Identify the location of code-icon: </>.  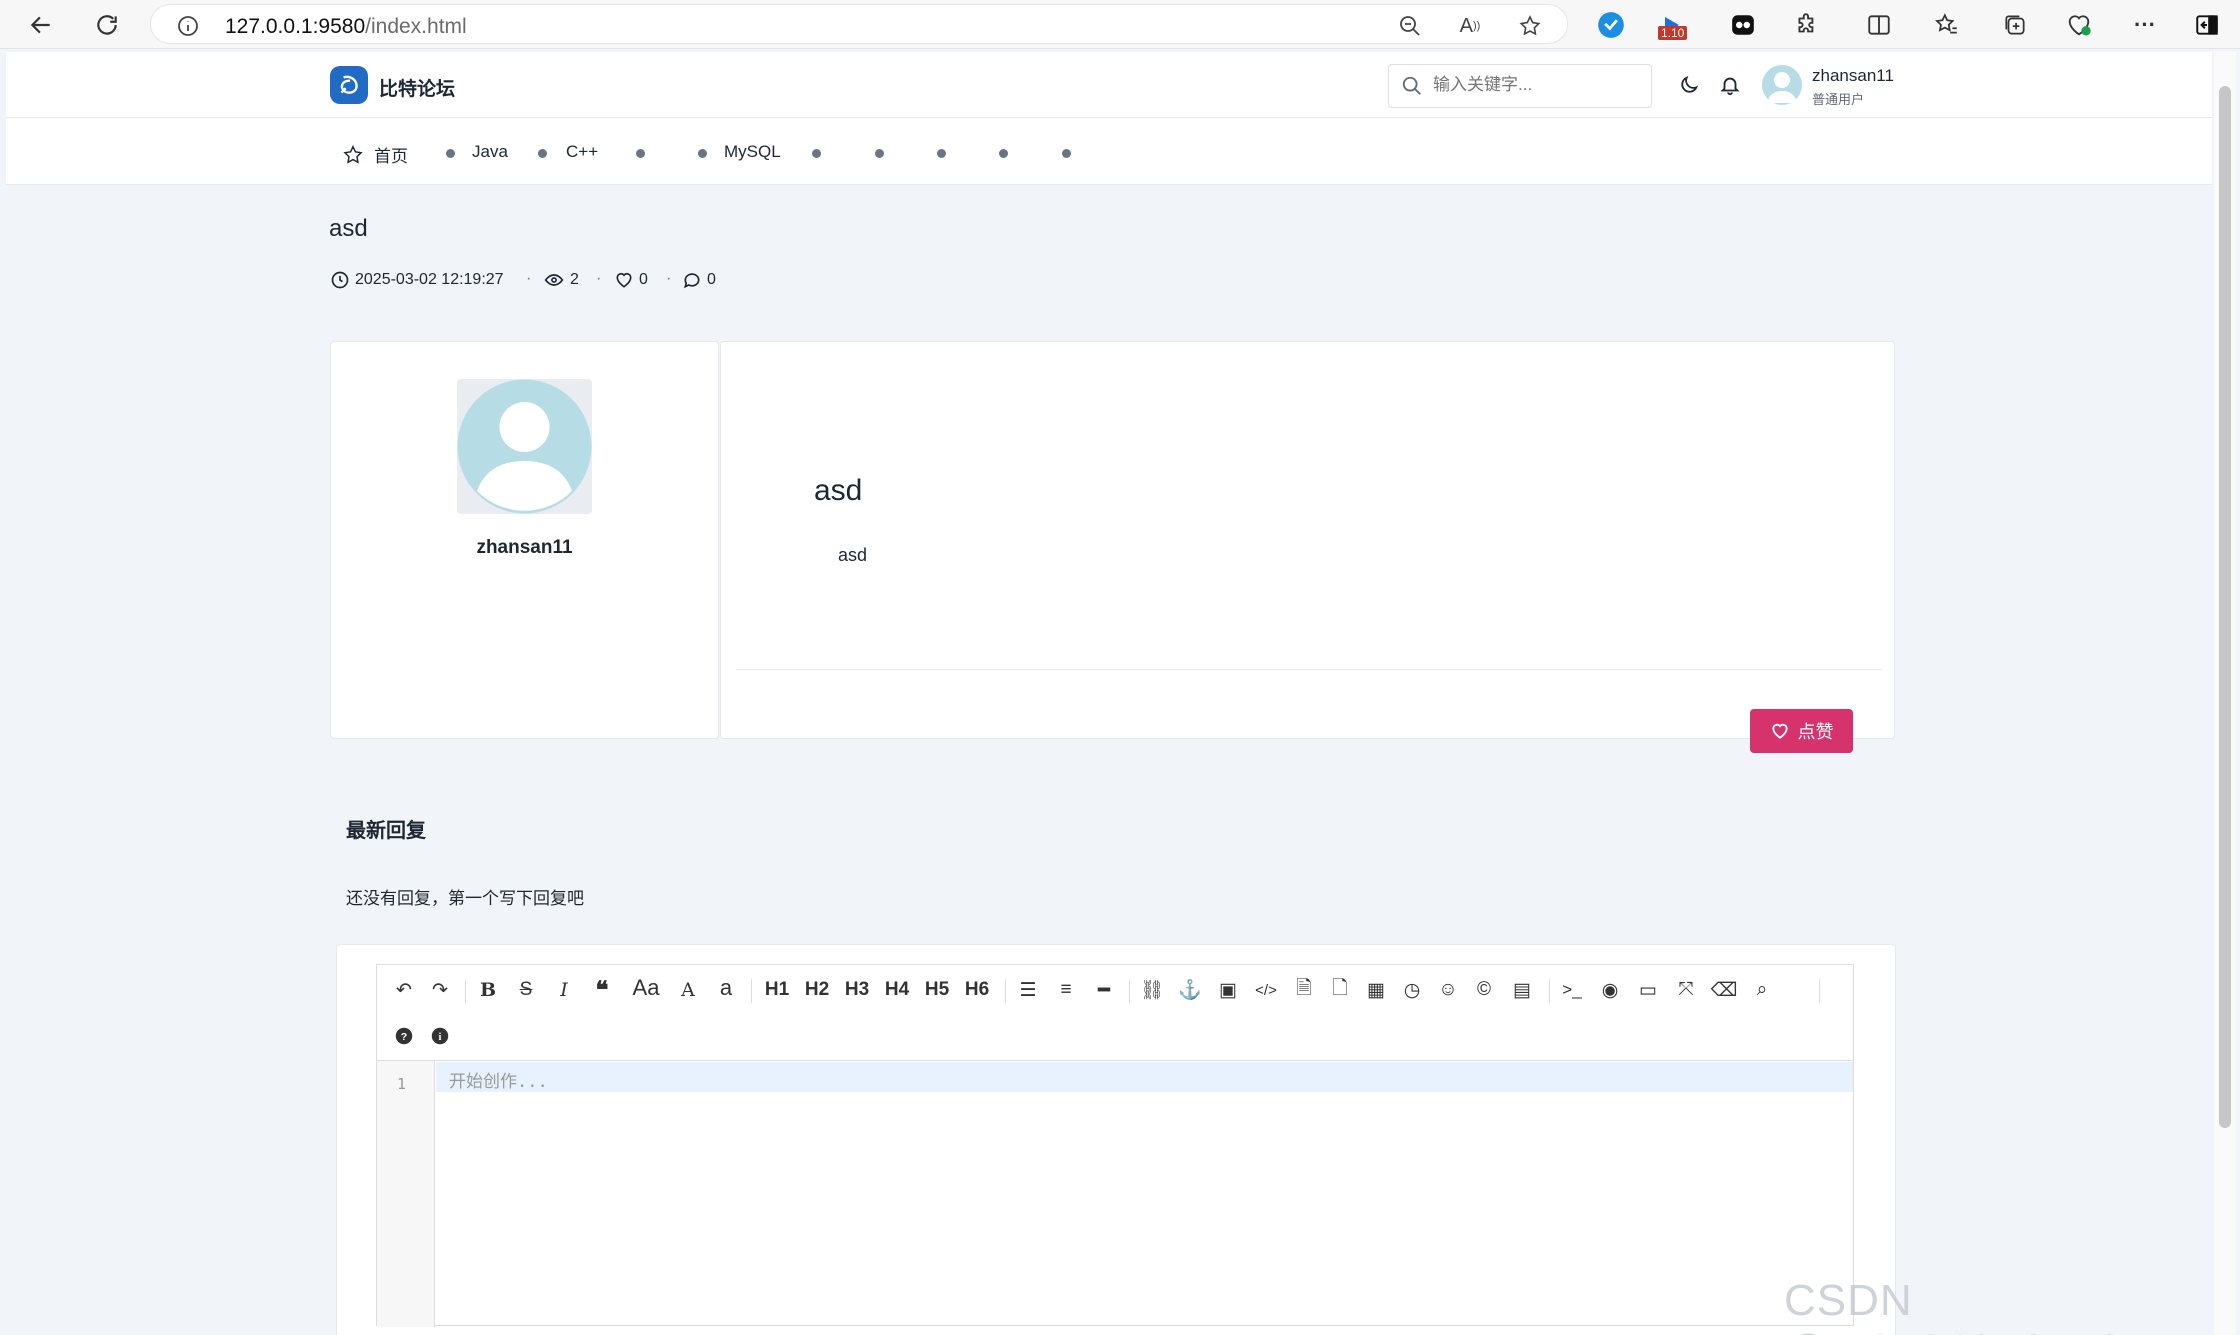
(1266, 990).